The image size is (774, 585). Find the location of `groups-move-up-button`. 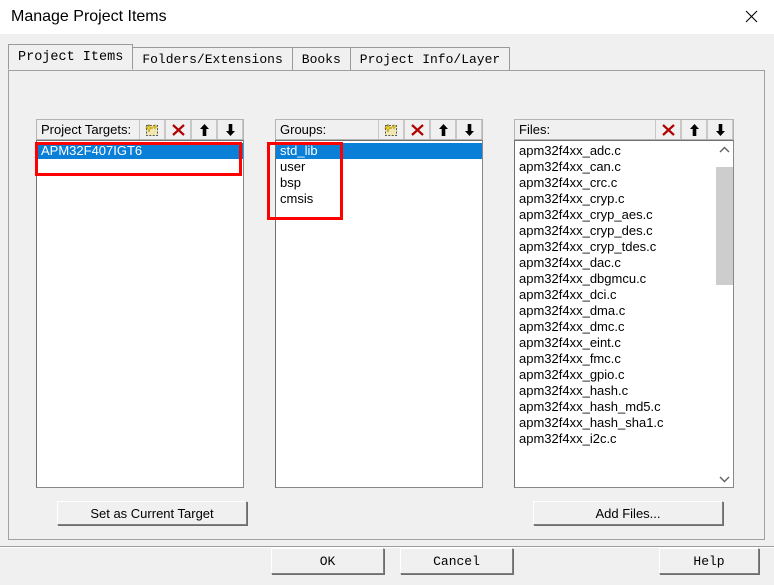

groups-move-up-button is located at coordinates (443, 129).